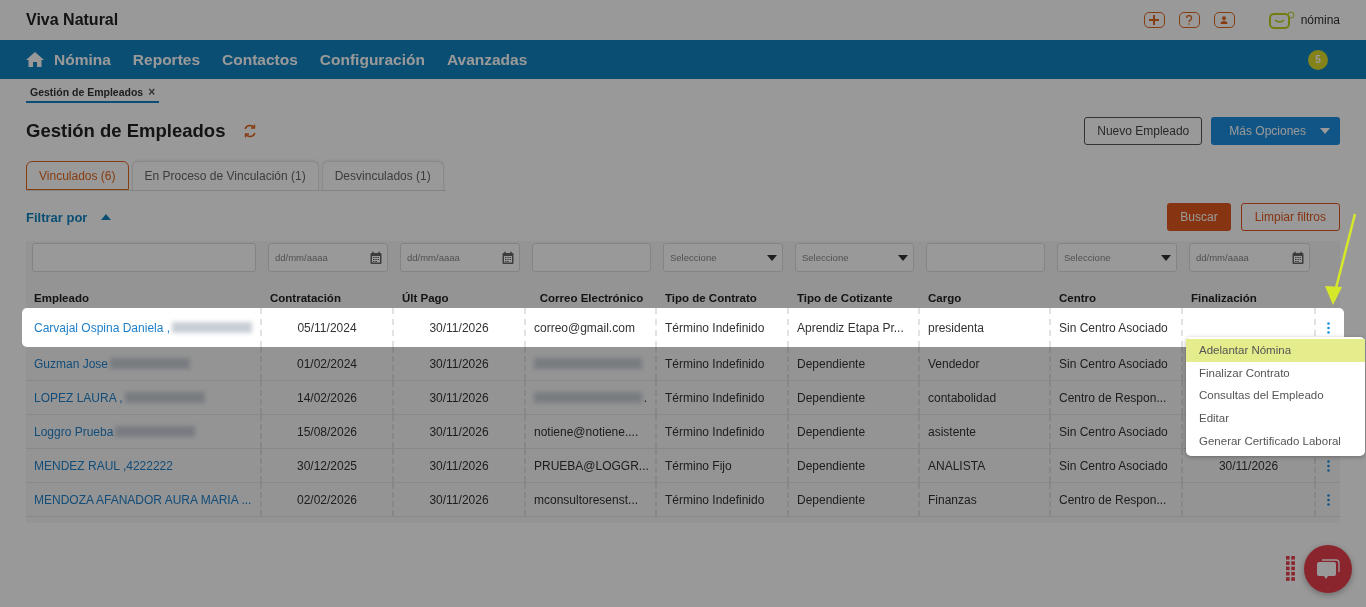 This screenshot has height=607, width=1366. Describe the element at coordinates (61, 298) in the screenshot. I see `column-header: Empleado` at that location.